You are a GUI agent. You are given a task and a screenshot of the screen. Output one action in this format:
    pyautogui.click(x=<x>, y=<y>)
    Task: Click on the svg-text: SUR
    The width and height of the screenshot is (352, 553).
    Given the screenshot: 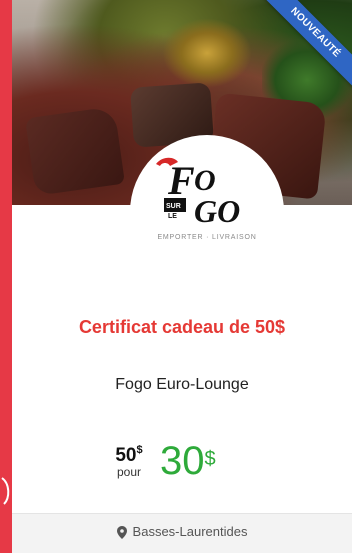 What is the action you would take?
    pyautogui.click(x=173, y=206)
    